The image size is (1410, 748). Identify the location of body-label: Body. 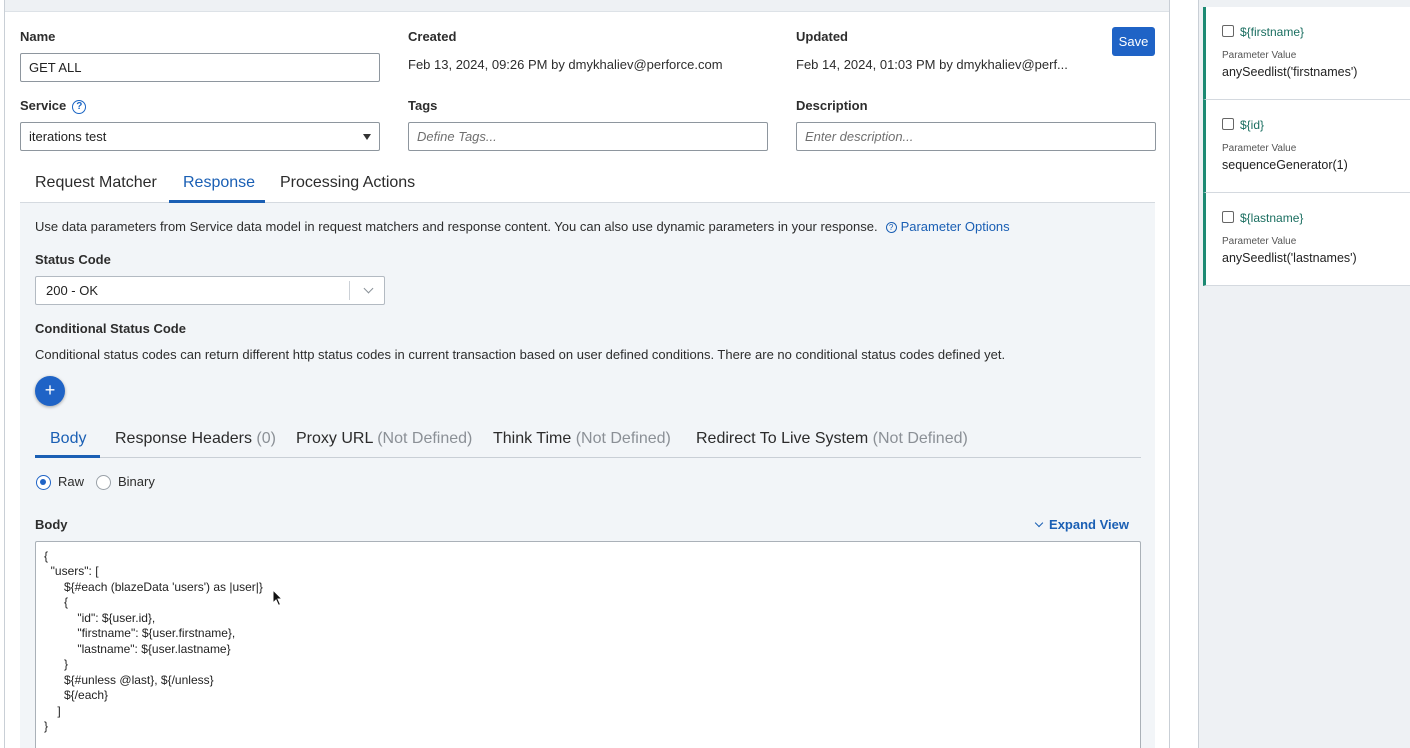
(51, 524).